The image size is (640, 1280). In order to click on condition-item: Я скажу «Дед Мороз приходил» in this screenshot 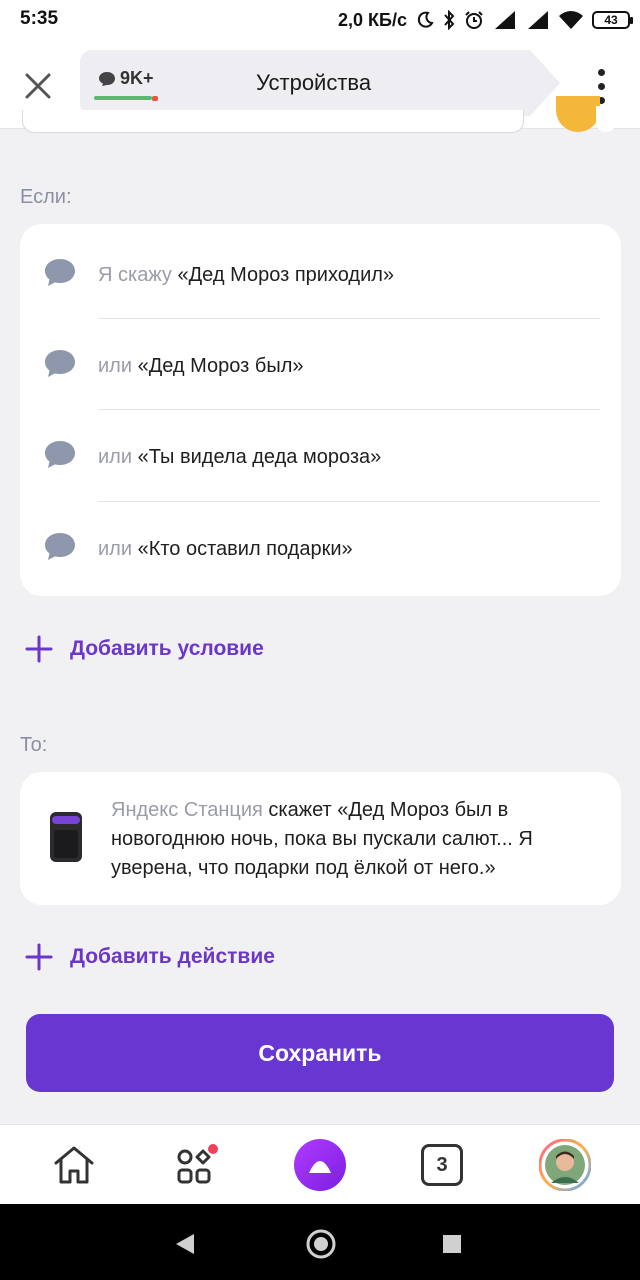, I will do `click(320, 273)`.